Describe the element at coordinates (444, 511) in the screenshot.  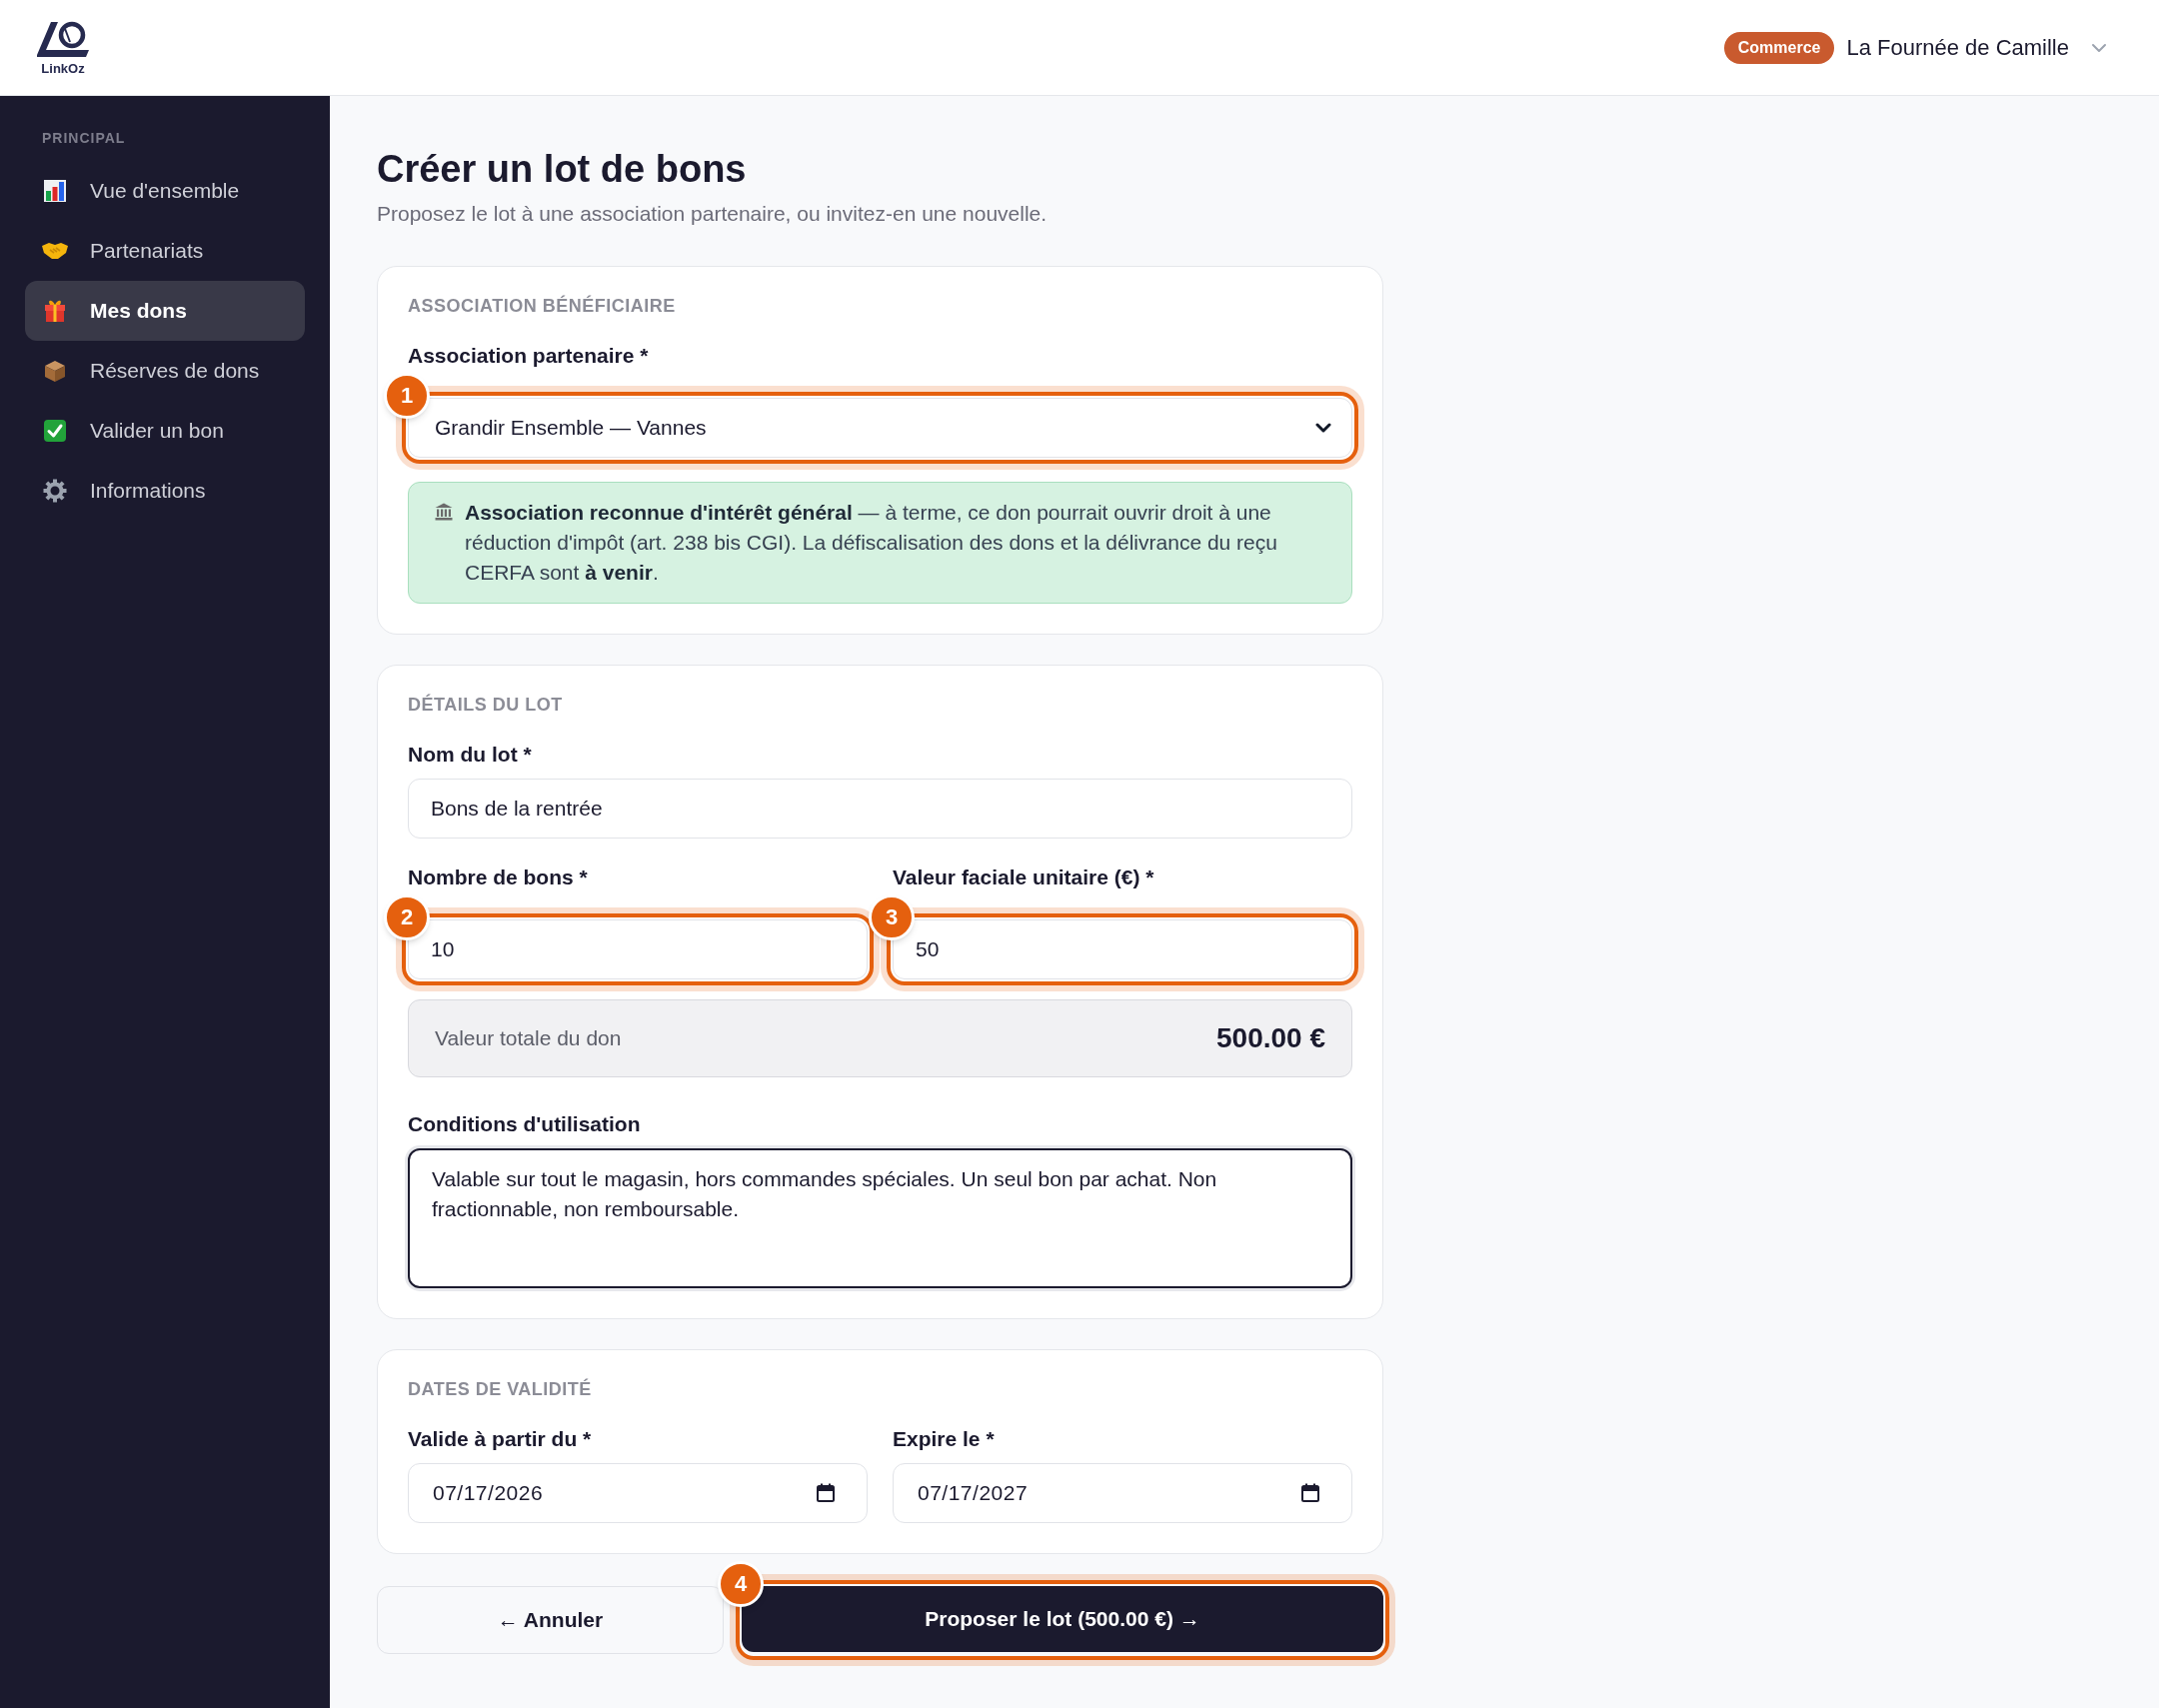
I see `building-icon` at that location.